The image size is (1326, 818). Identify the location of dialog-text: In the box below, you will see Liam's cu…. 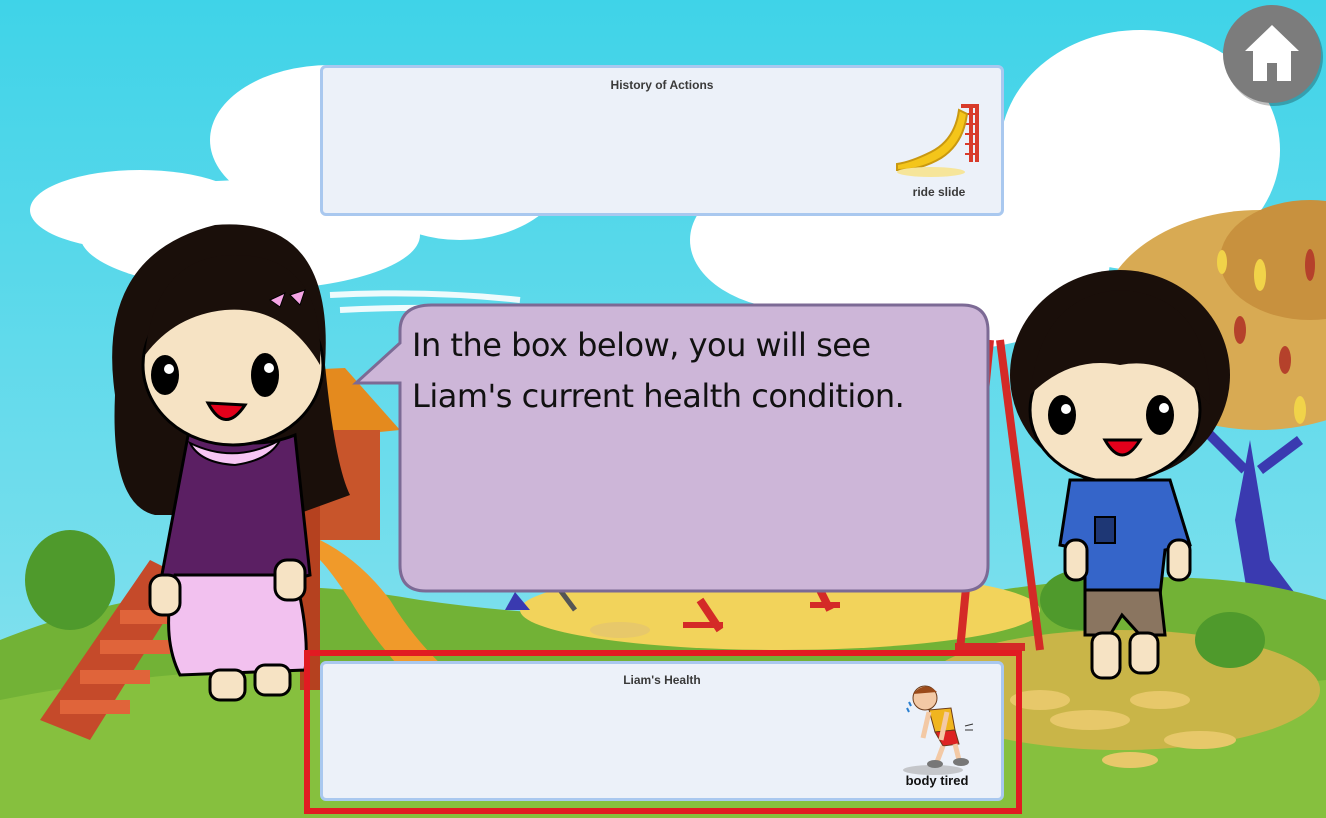
(658, 370).